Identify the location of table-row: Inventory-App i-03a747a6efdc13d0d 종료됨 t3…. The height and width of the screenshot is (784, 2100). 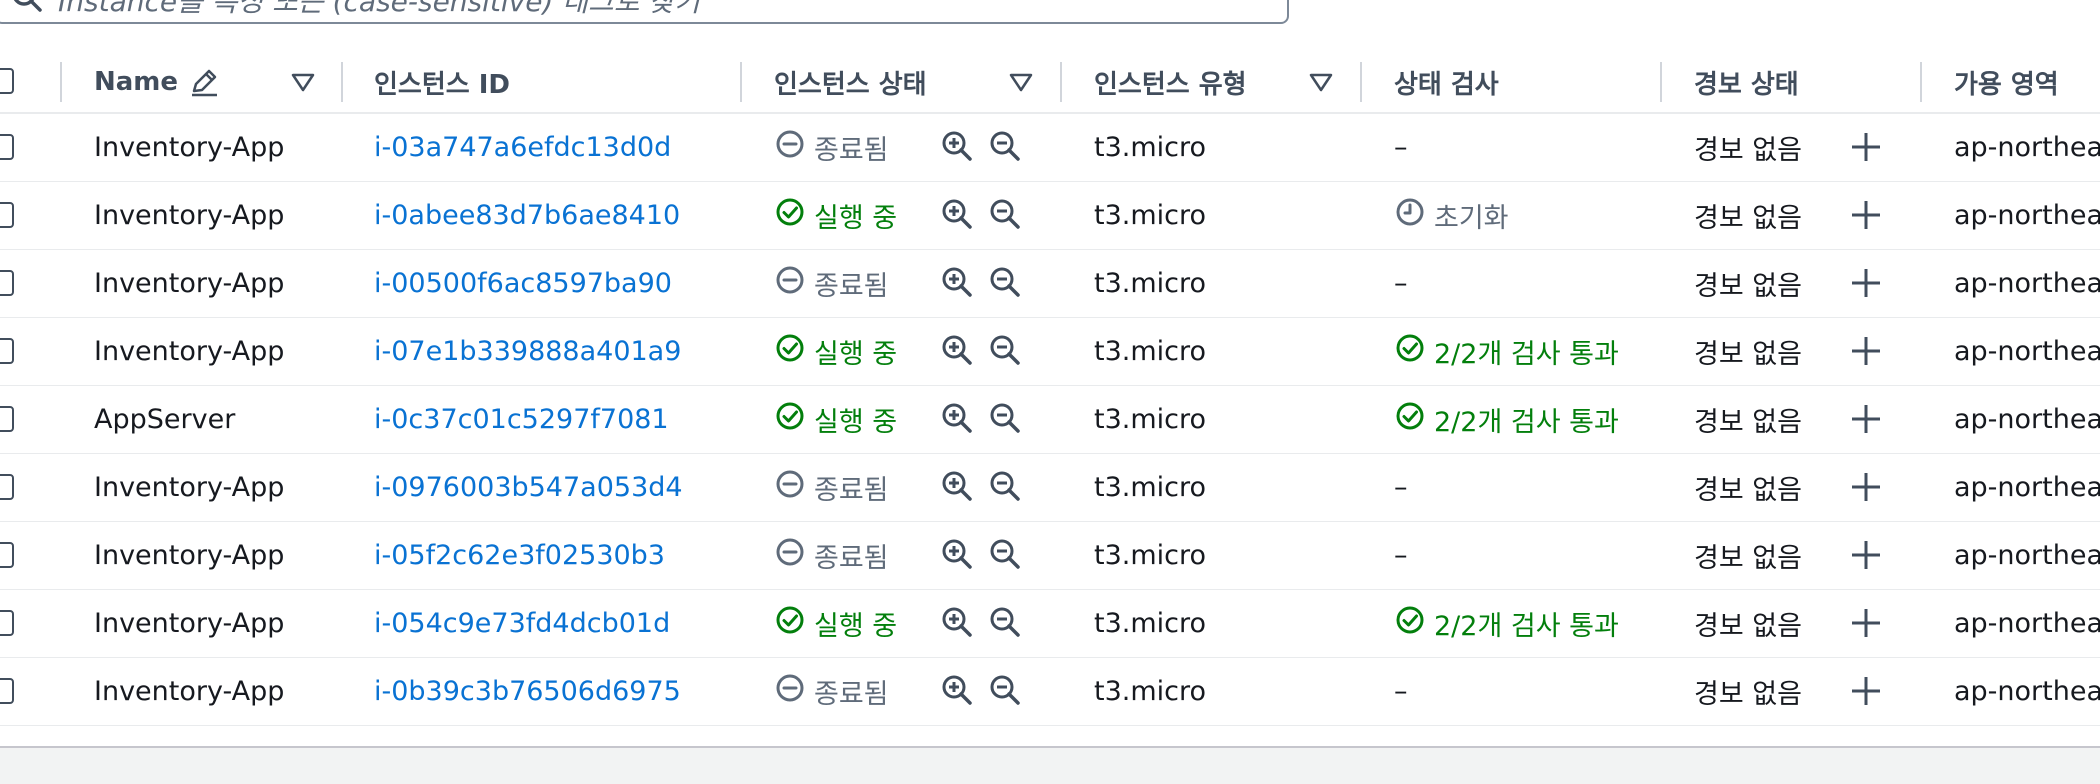
(1050, 148).